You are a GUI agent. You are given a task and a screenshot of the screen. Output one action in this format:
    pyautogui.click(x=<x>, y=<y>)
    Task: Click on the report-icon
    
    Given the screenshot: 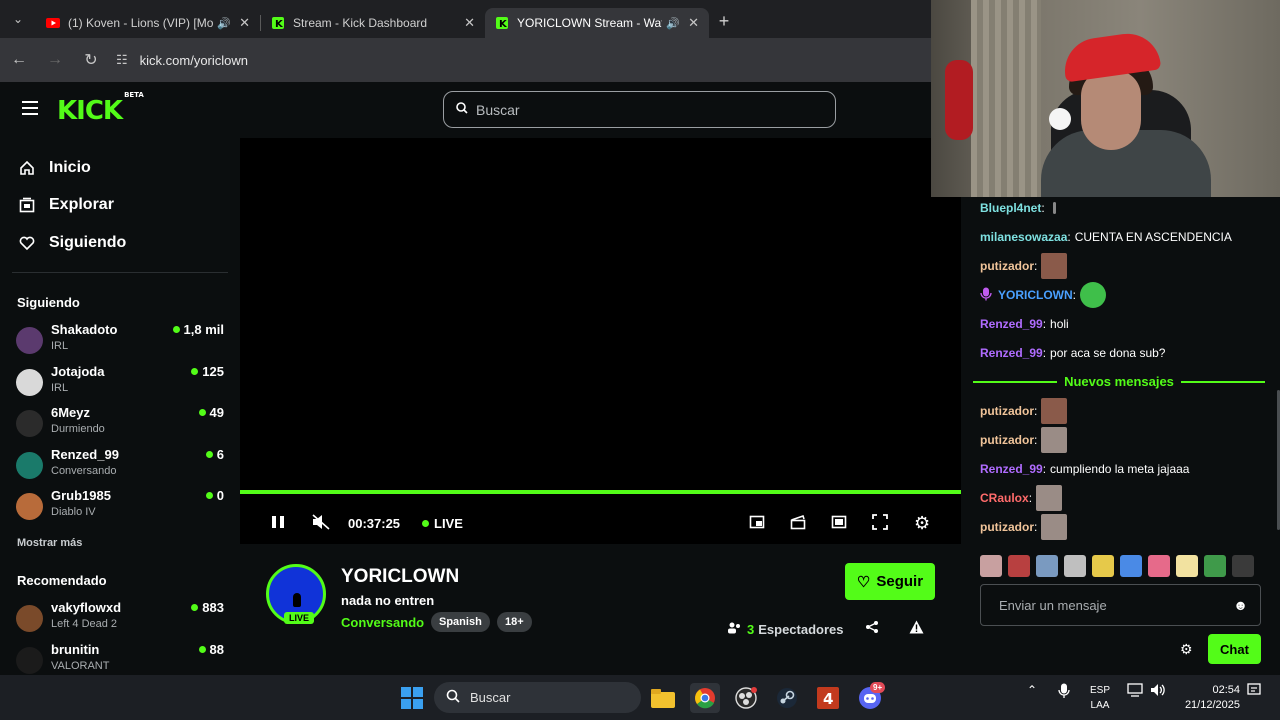 What is the action you would take?
    pyautogui.click(x=916, y=628)
    